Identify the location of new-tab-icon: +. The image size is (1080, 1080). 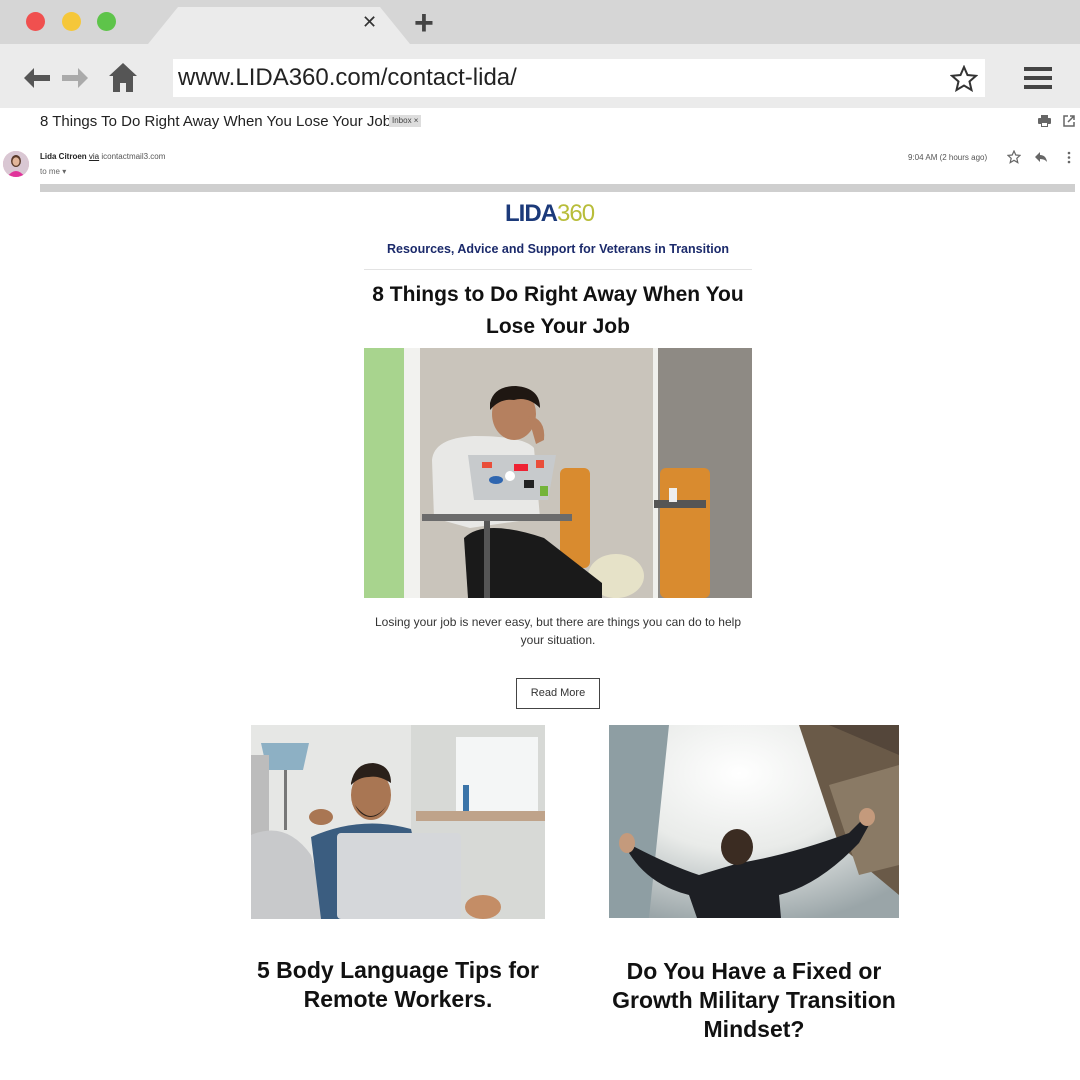
(424, 23).